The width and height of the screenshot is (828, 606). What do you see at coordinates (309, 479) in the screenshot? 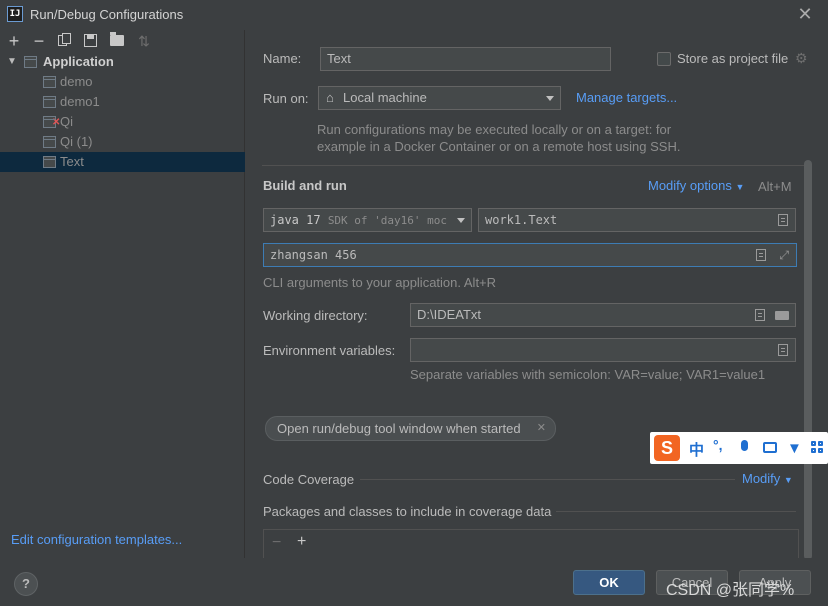
I see `code-coverage-label: Code Coverage` at bounding box center [309, 479].